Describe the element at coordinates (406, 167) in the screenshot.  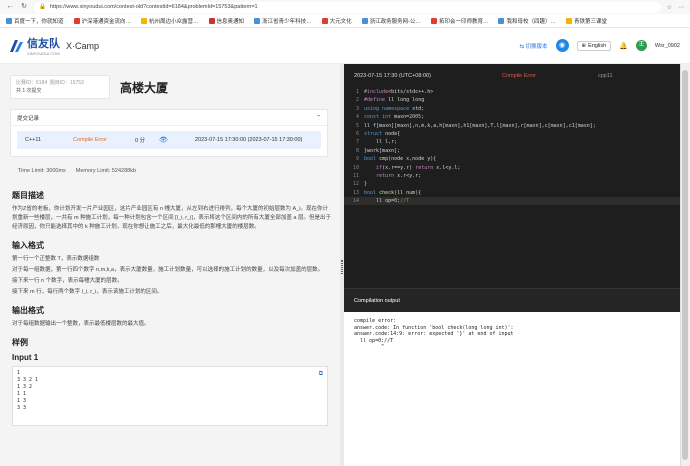
I see `code-line: 10 if(x.r==y.r) return x.l<y.l;` at that location.